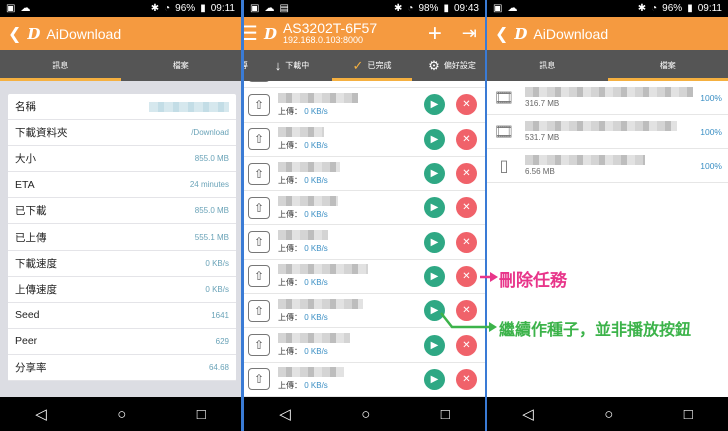 The image size is (728, 431). What do you see at coordinates (595, 329) in the screenshot?
I see `seed-annotation: 繼續作種子，並非播放按鈕` at bounding box center [595, 329].